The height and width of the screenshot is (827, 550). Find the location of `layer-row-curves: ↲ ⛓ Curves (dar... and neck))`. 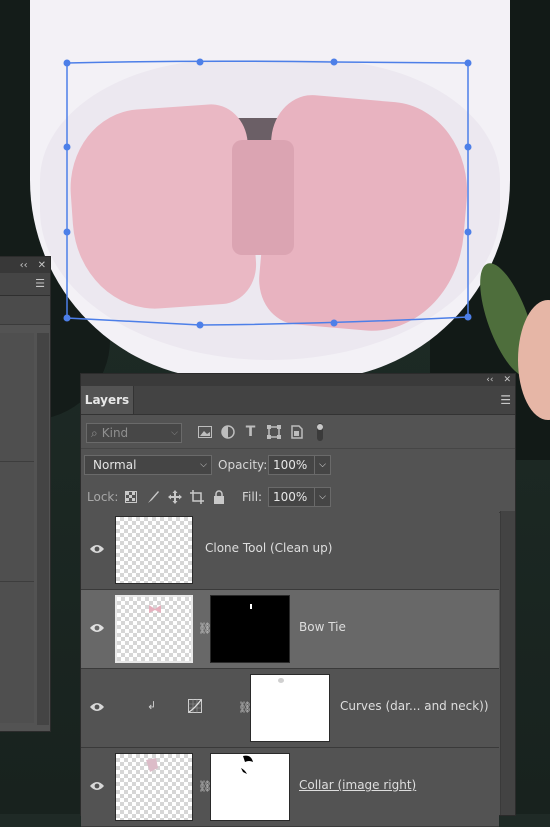

layer-row-curves: ↲ ⛓ Curves (dar... and neck)) is located at coordinates (290, 708).